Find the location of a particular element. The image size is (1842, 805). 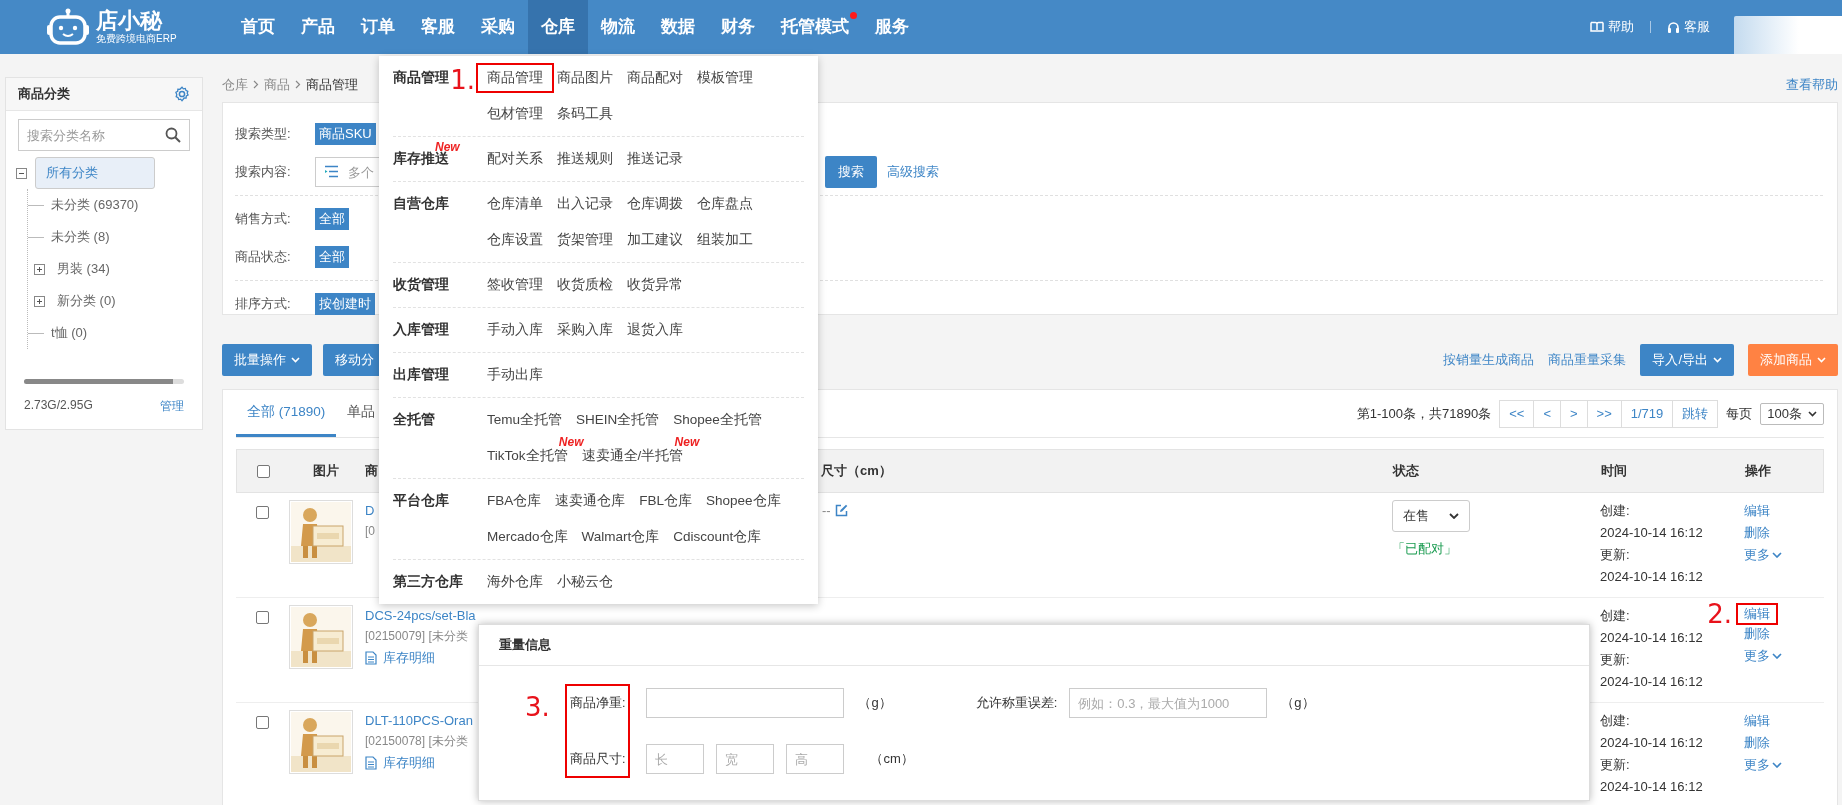

input-field: 例如：0.3，最大值为1000 is located at coordinates (1168, 703).